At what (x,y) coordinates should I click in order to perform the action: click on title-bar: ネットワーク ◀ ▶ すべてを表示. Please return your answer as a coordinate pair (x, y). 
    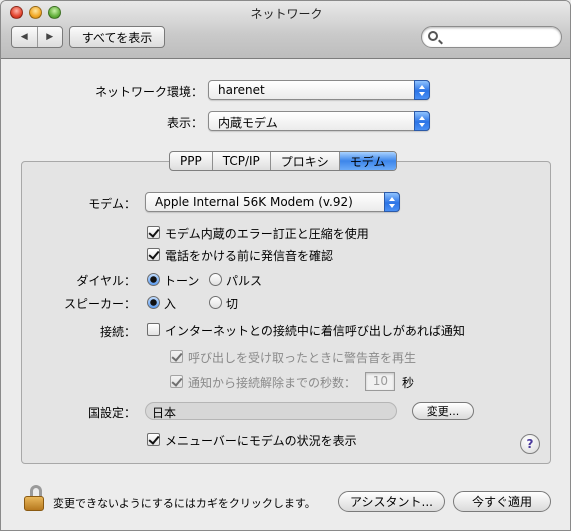
    Looking at the image, I should click on (285, 30).